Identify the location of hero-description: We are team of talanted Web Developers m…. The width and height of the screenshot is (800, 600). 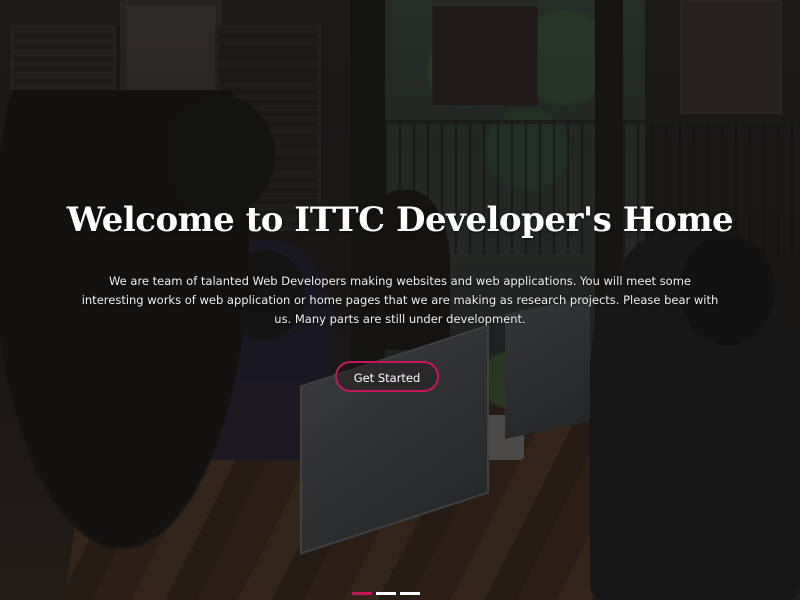
(400, 300).